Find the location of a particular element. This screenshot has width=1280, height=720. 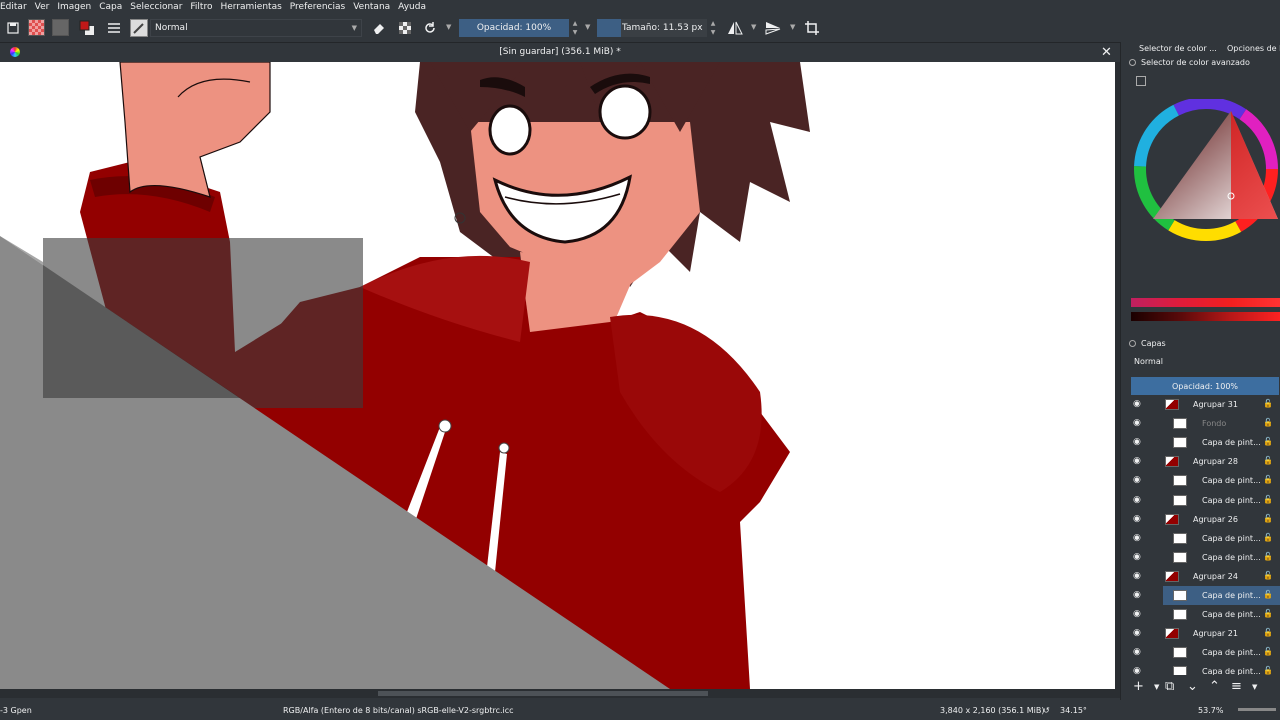

reload-preset-icon is located at coordinates (430, 28).